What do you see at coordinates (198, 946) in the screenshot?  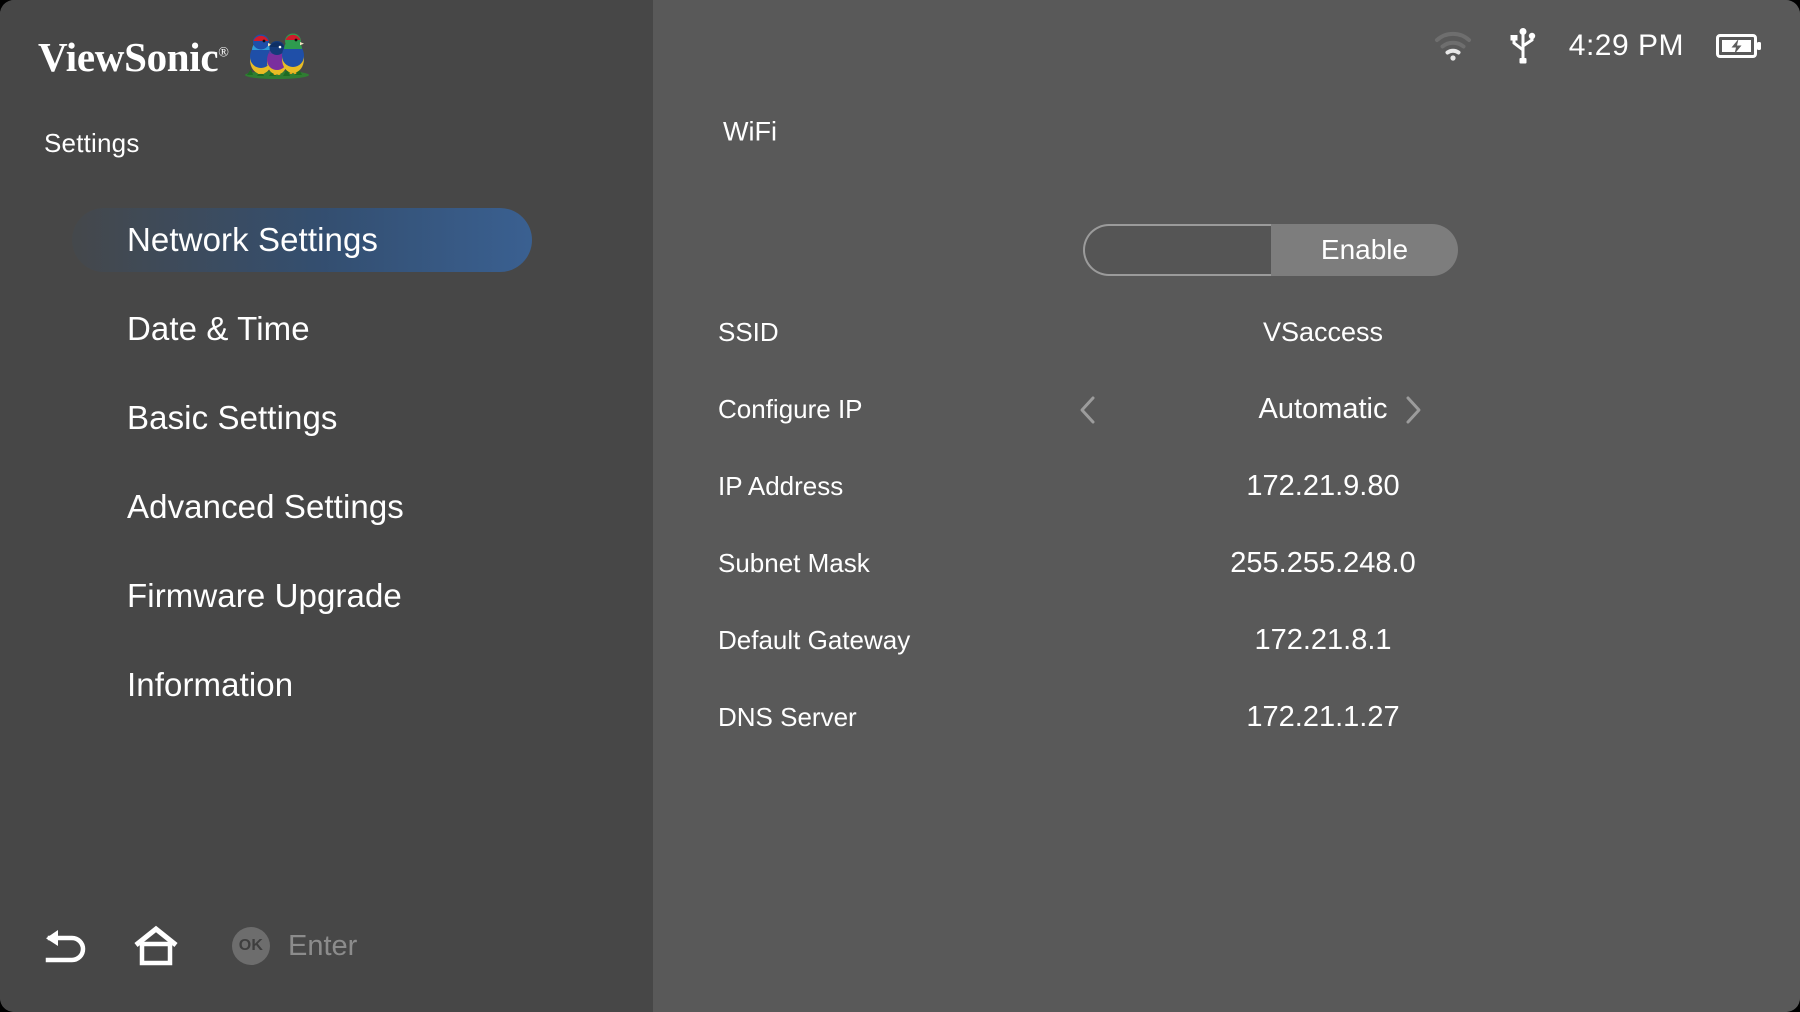 I see `bottom-toolbar: OK Enter` at bounding box center [198, 946].